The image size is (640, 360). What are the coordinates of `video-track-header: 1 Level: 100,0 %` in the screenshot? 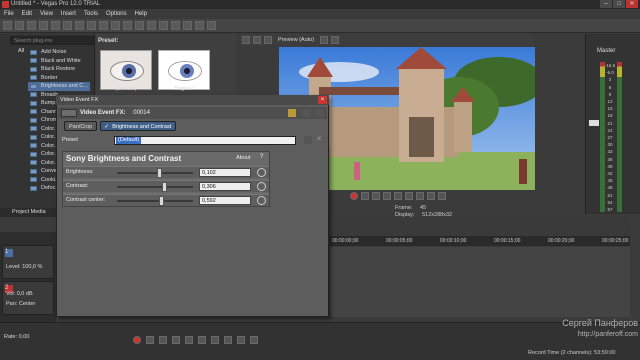 It's located at (28, 262).